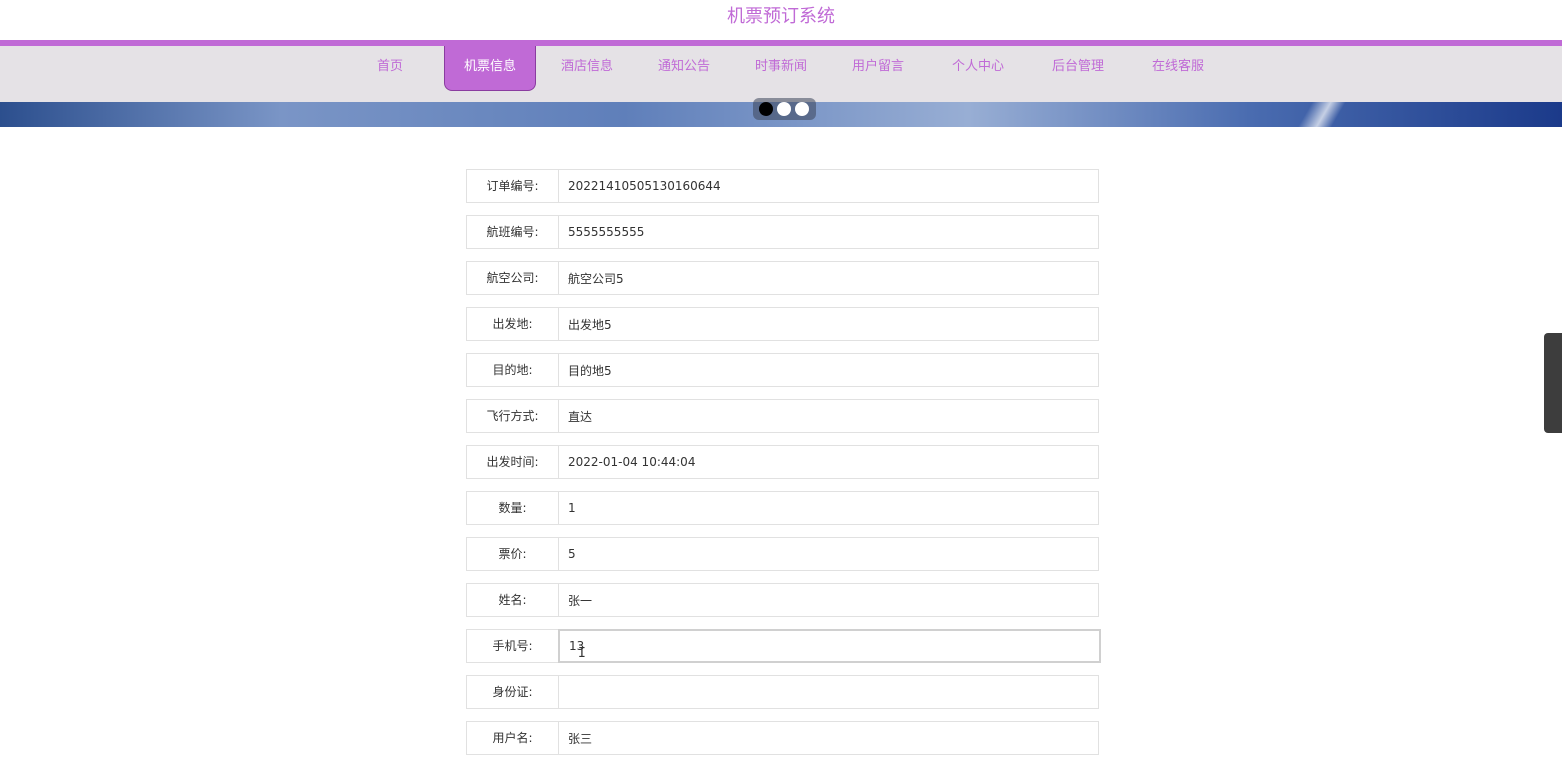 Image resolution: width=1562 pixels, height=766 pixels. I want to click on quantity-field, so click(828, 508).